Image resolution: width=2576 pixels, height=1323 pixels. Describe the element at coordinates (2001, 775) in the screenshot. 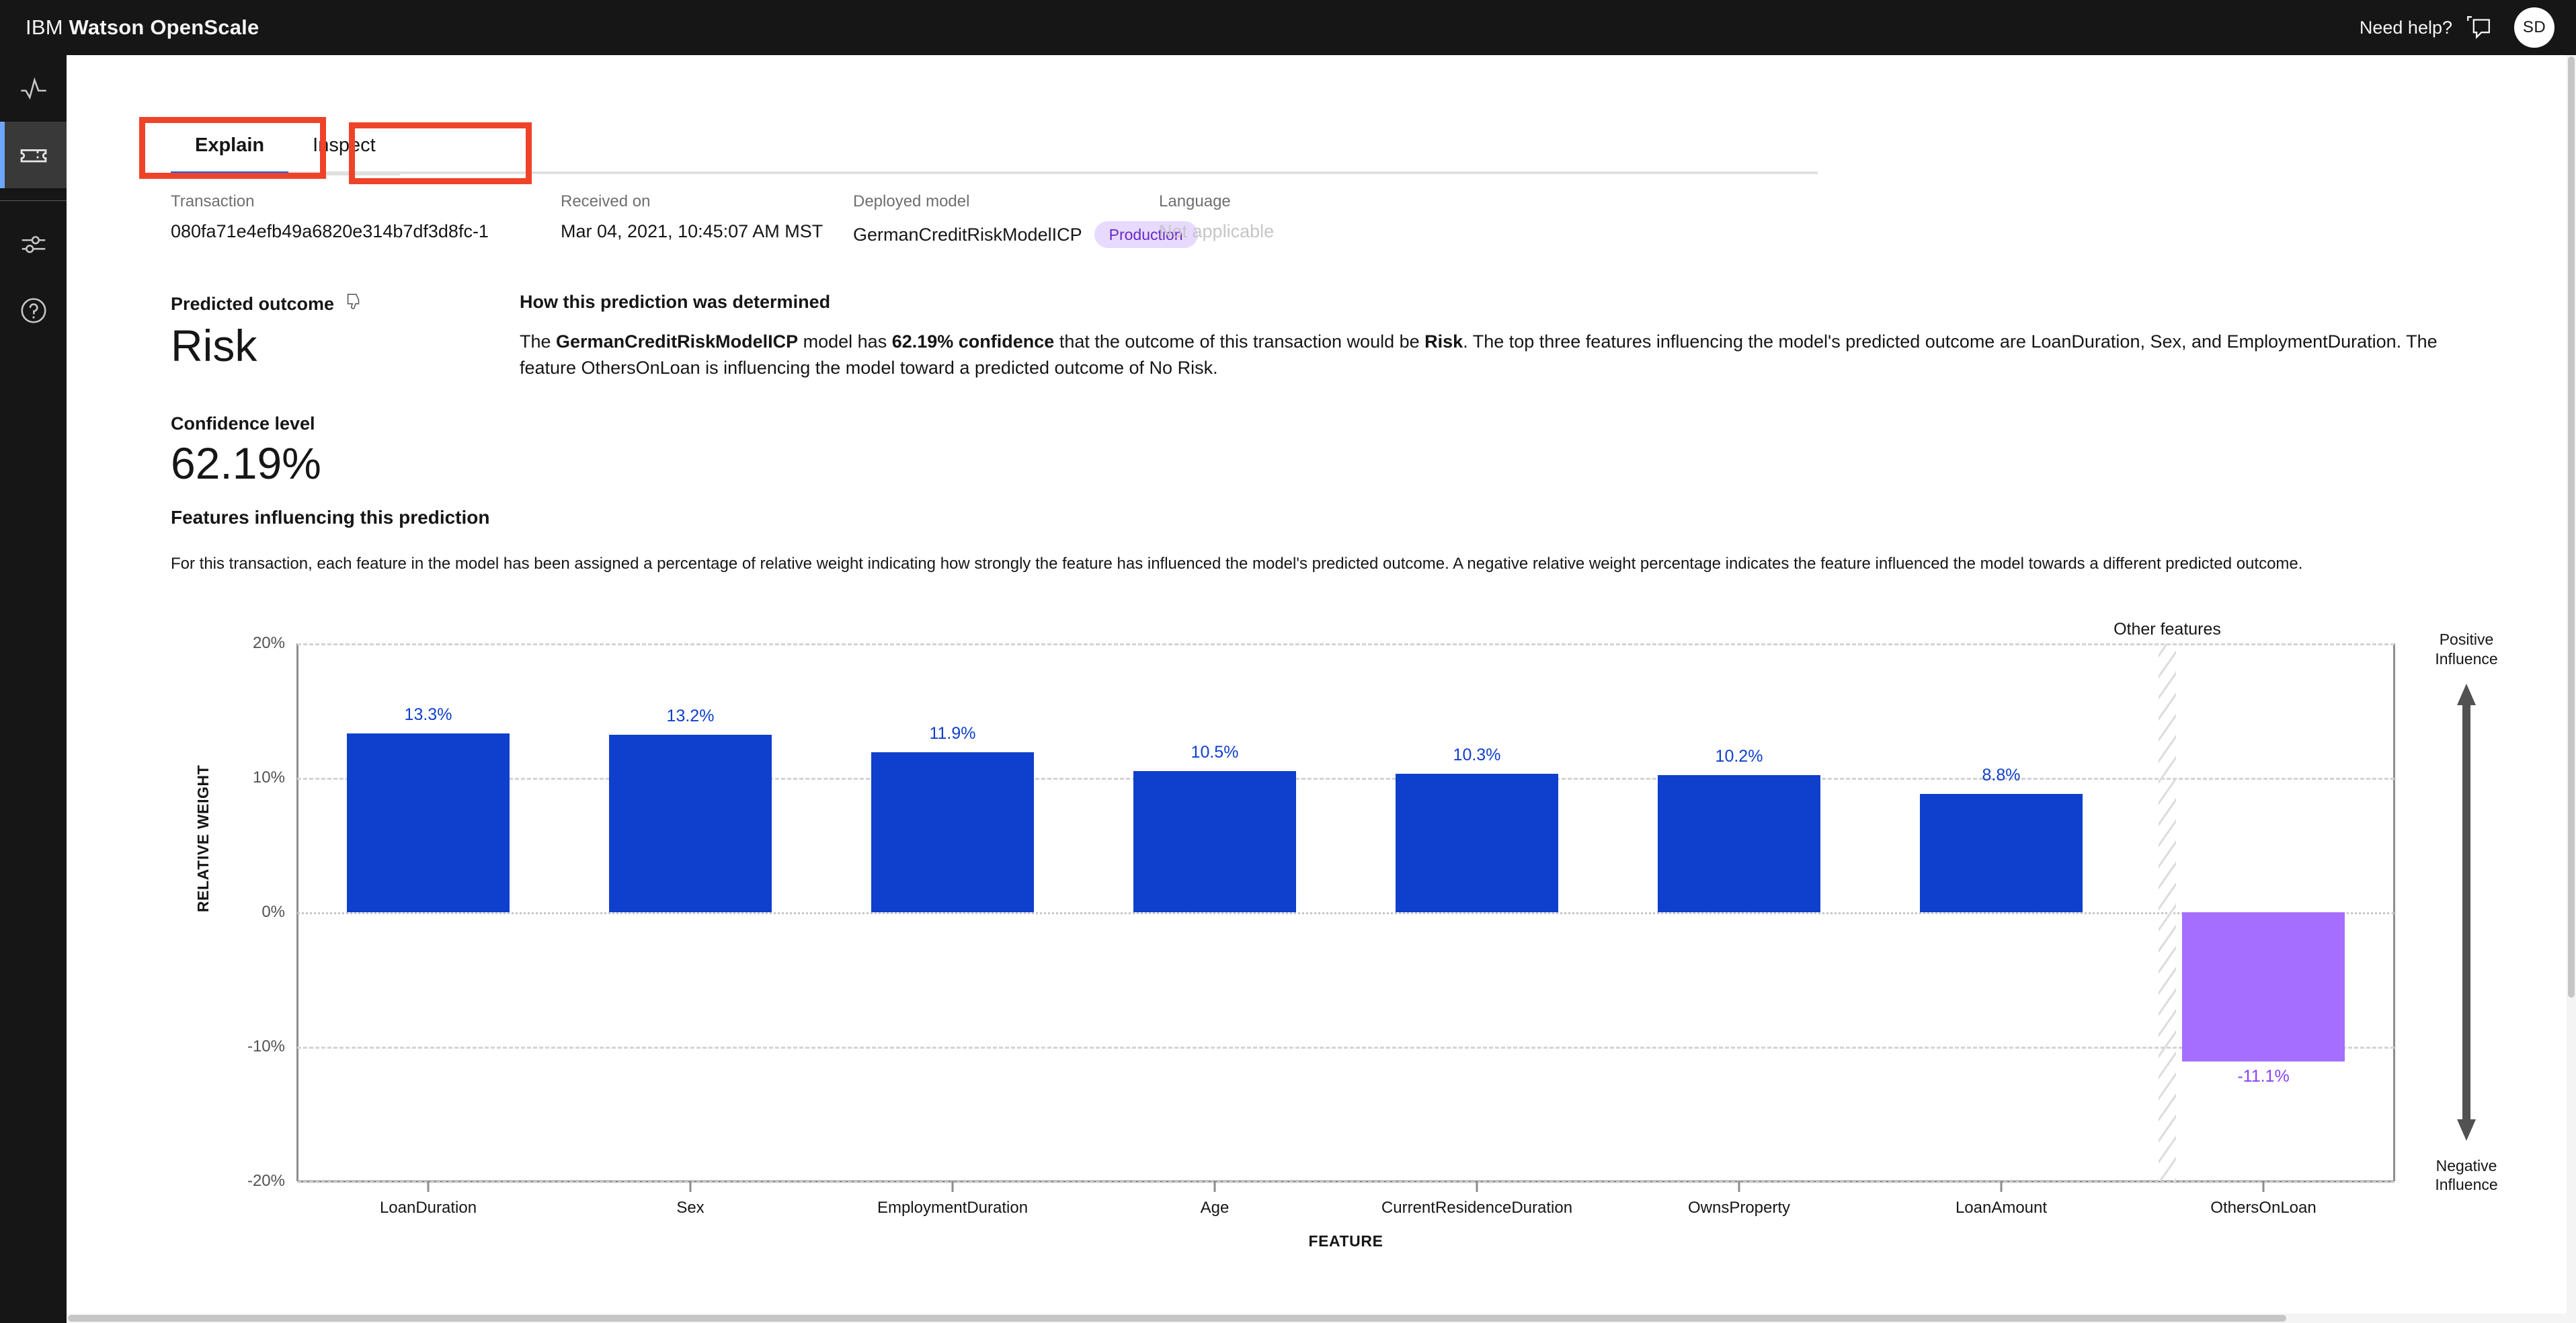

I see `chart-bar-value-label: 8.8%` at that location.